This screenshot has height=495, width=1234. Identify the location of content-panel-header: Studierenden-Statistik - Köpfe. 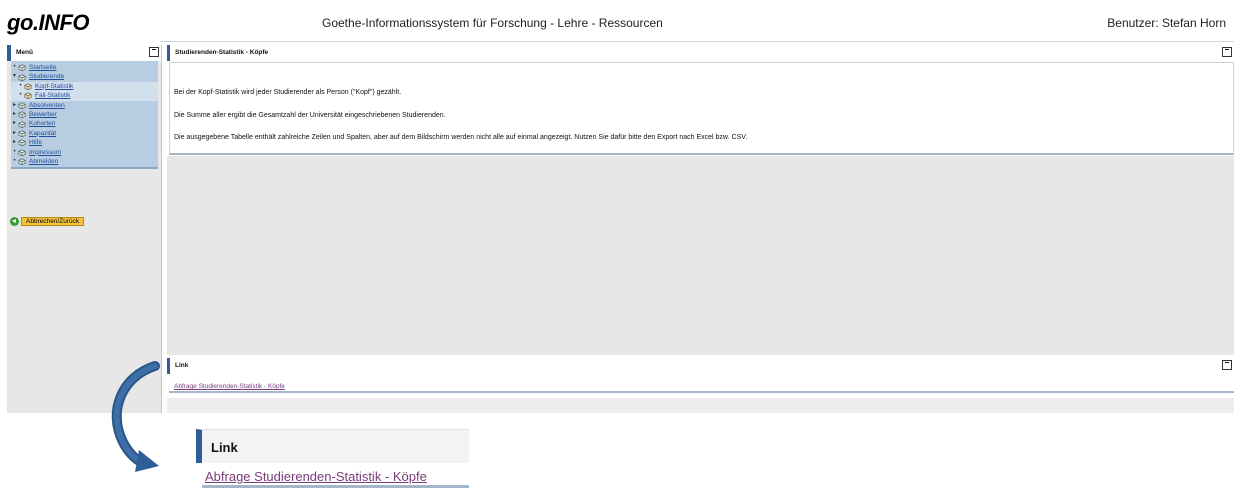
(700, 53).